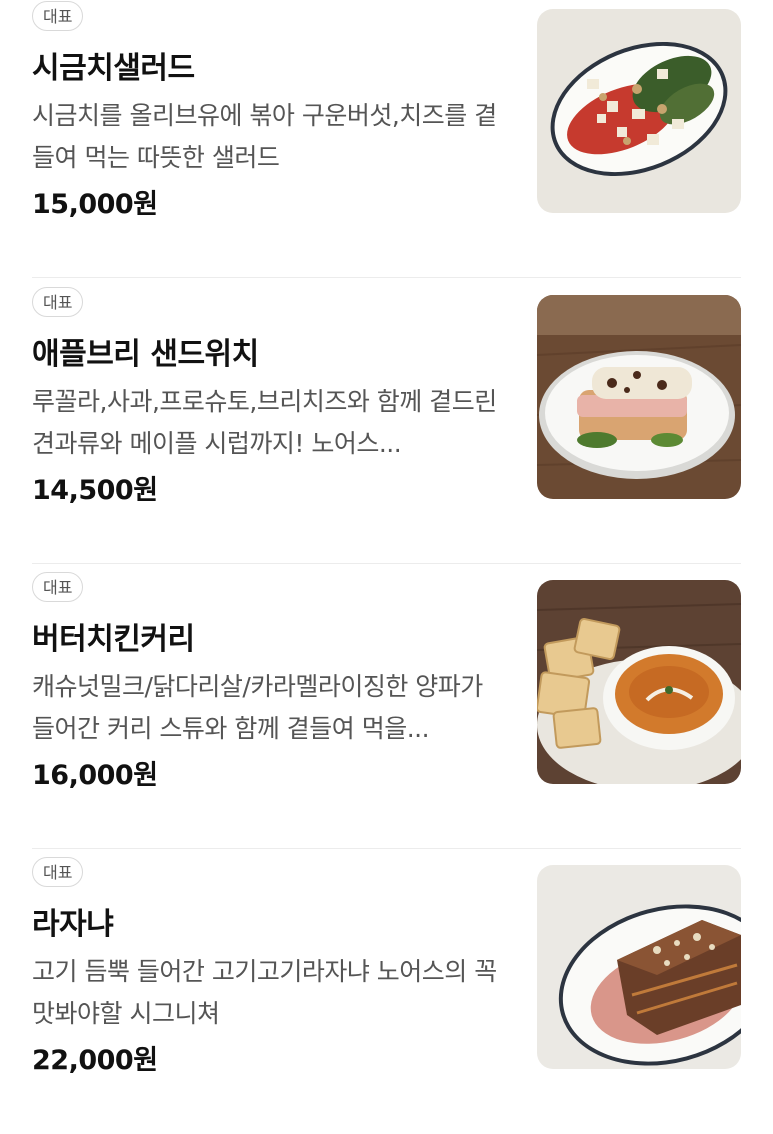  What do you see at coordinates (95, 204) in the screenshot?
I see `menu-item-price: 15,000원` at bounding box center [95, 204].